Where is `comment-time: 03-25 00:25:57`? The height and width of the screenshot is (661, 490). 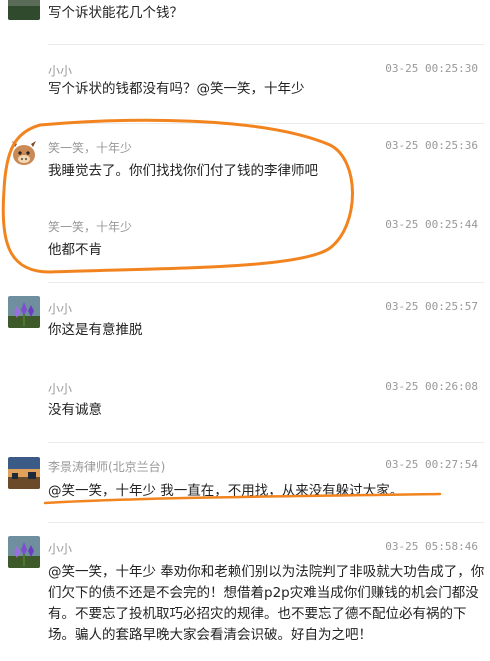
comment-time: 03-25 00:25:57 is located at coordinates (431, 306).